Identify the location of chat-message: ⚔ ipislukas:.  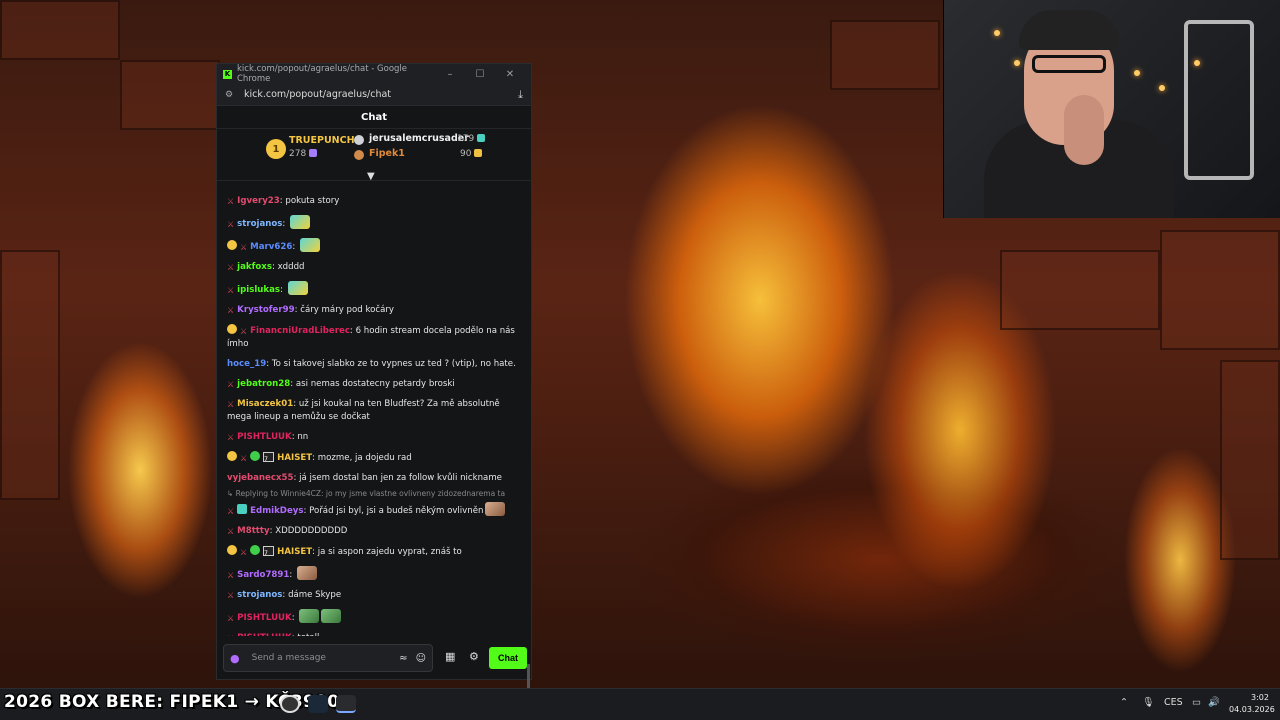
(378, 289).